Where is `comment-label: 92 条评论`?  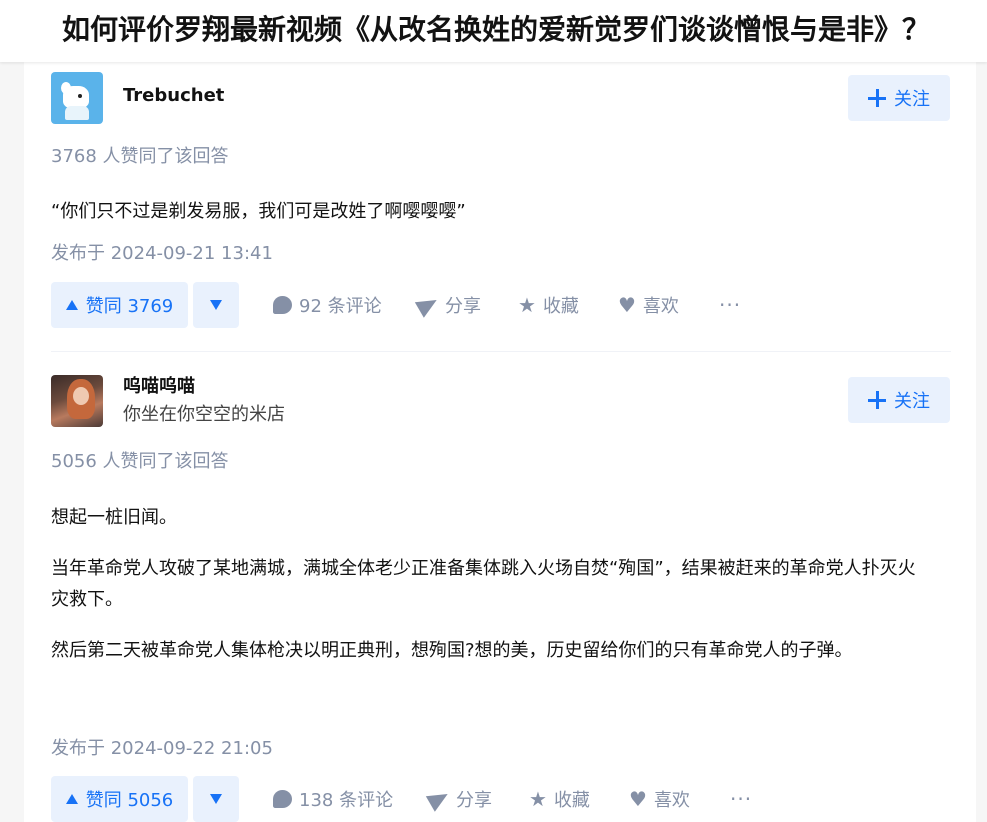 comment-label: 92 条评论 is located at coordinates (340, 306).